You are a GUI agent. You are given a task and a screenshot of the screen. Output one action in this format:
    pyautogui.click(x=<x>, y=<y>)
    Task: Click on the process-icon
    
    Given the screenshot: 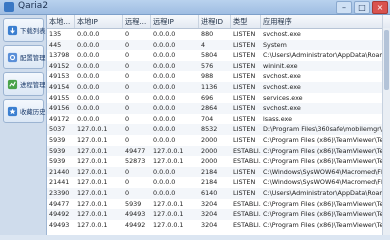 What is the action you would take?
    pyautogui.click(x=12, y=84)
    